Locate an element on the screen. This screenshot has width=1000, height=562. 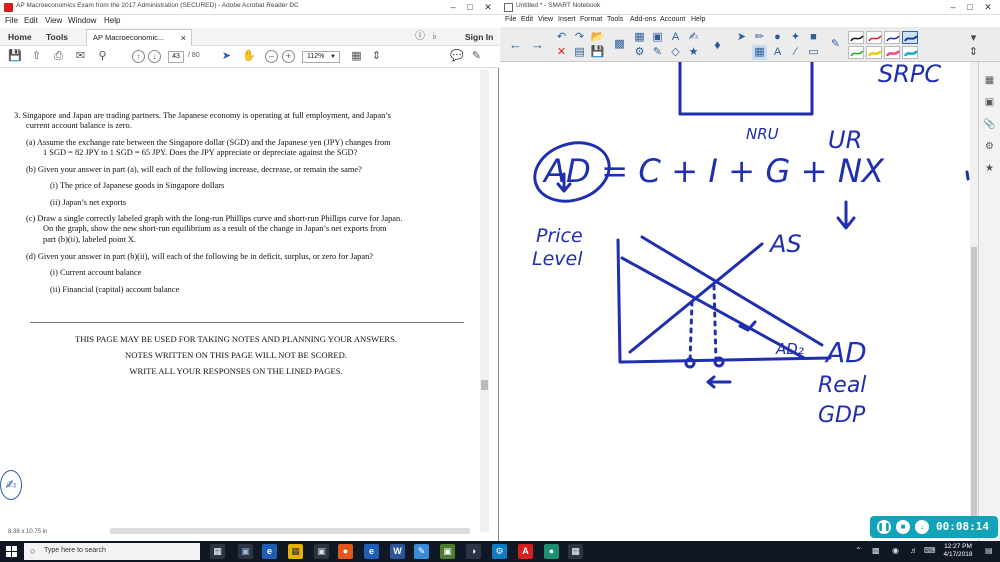
eraser-icon: ▭ is located at coordinates (813, 52).